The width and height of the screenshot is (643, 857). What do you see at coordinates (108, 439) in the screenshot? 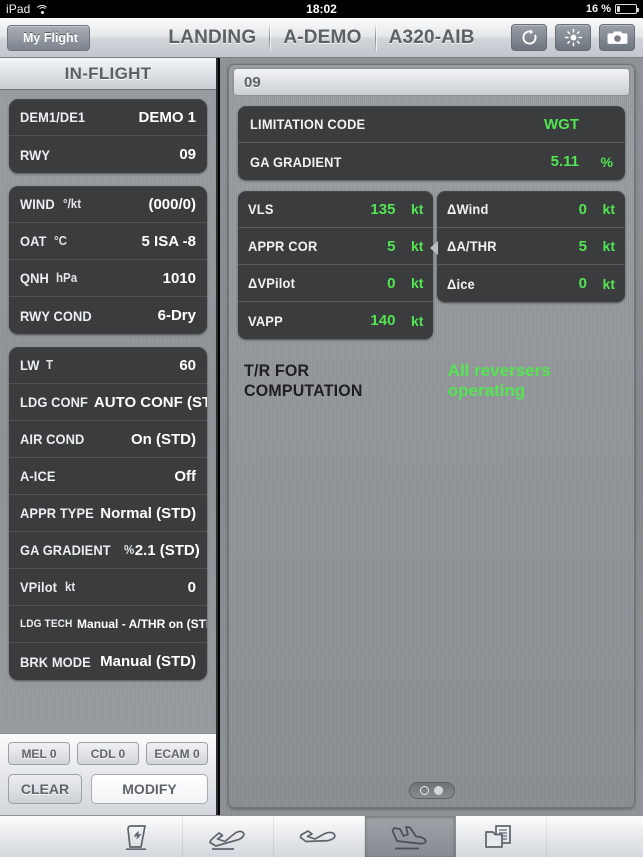
I see `sidebar-row-air-cond: AIR COND On (STD)` at bounding box center [108, 439].